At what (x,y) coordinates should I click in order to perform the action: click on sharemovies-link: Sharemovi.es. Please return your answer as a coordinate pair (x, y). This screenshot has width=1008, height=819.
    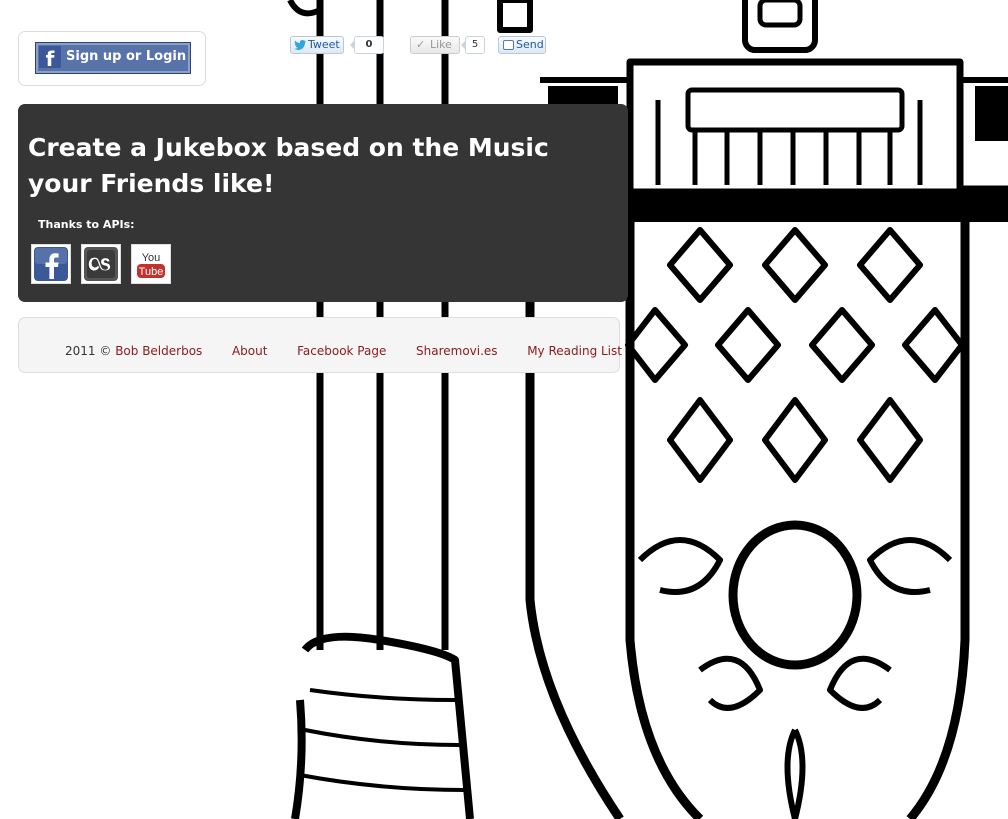
    Looking at the image, I should click on (457, 351).